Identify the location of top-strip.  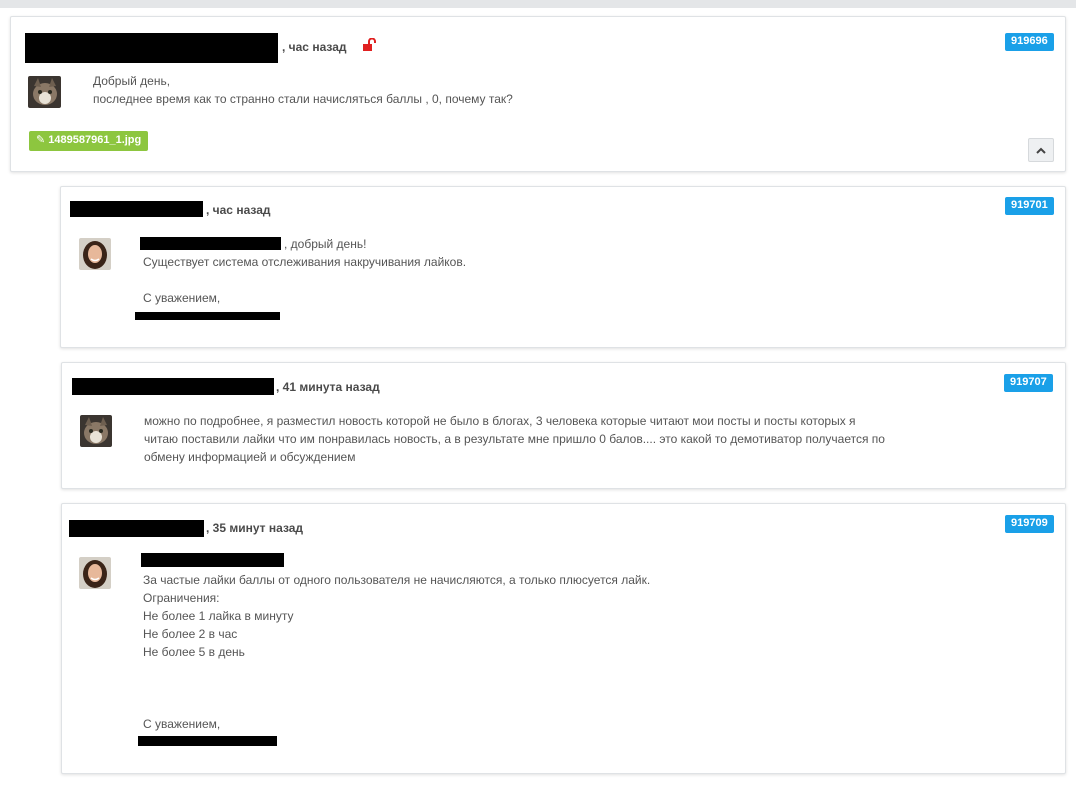
(538, 4).